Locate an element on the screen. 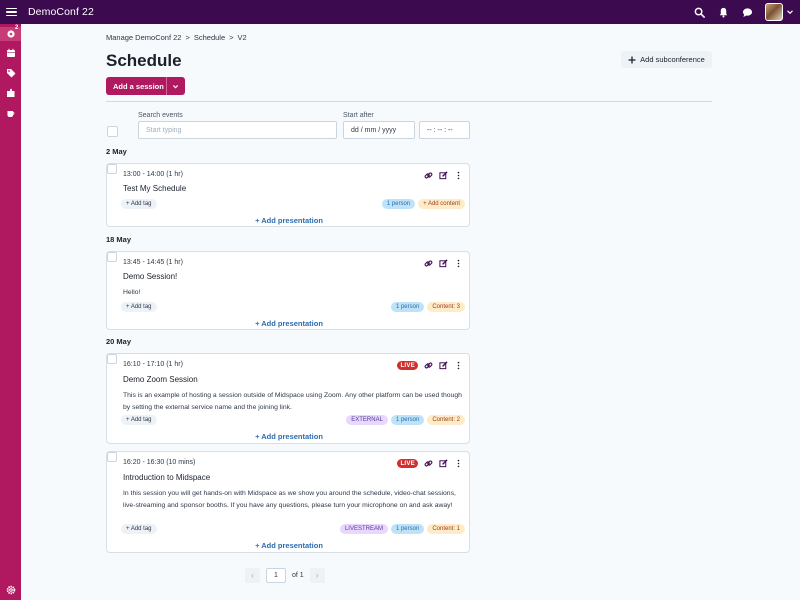 This screenshot has height=600, width=800. type-pill: LIVESTREAM is located at coordinates (363, 529).